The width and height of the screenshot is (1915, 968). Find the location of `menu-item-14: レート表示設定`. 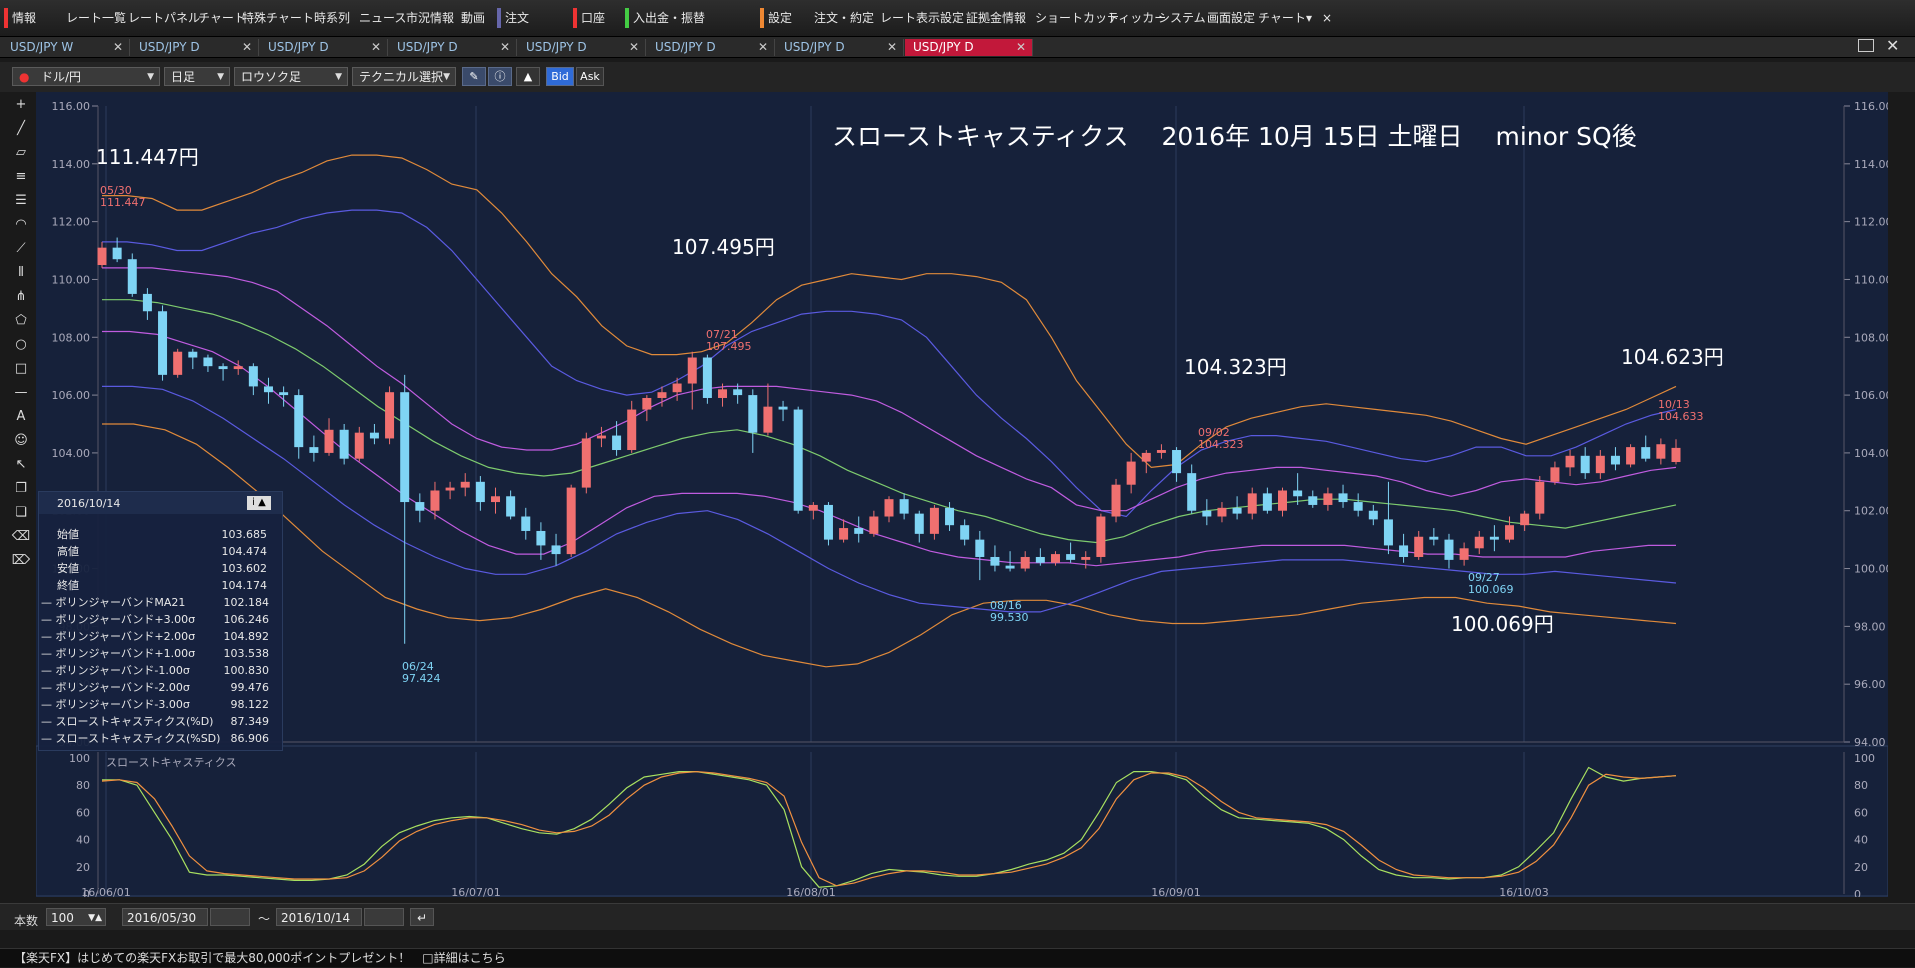

menu-item-14: レート表示設定 is located at coordinates (922, 18).